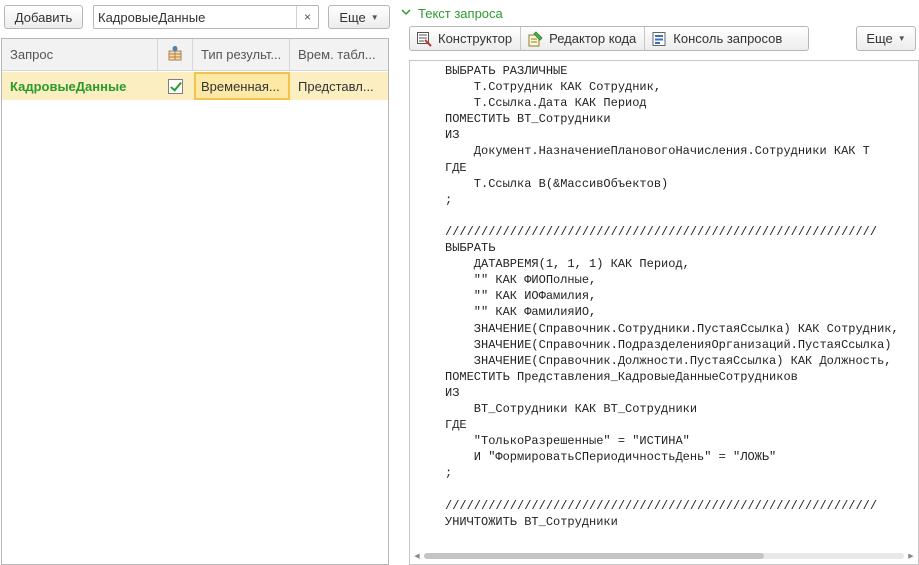 The height and width of the screenshot is (565, 919). What do you see at coordinates (672, 409) in the screenshot?
I see `code-line: ВТ_Сотрудники КАК ВТ_Сотрудники` at bounding box center [672, 409].